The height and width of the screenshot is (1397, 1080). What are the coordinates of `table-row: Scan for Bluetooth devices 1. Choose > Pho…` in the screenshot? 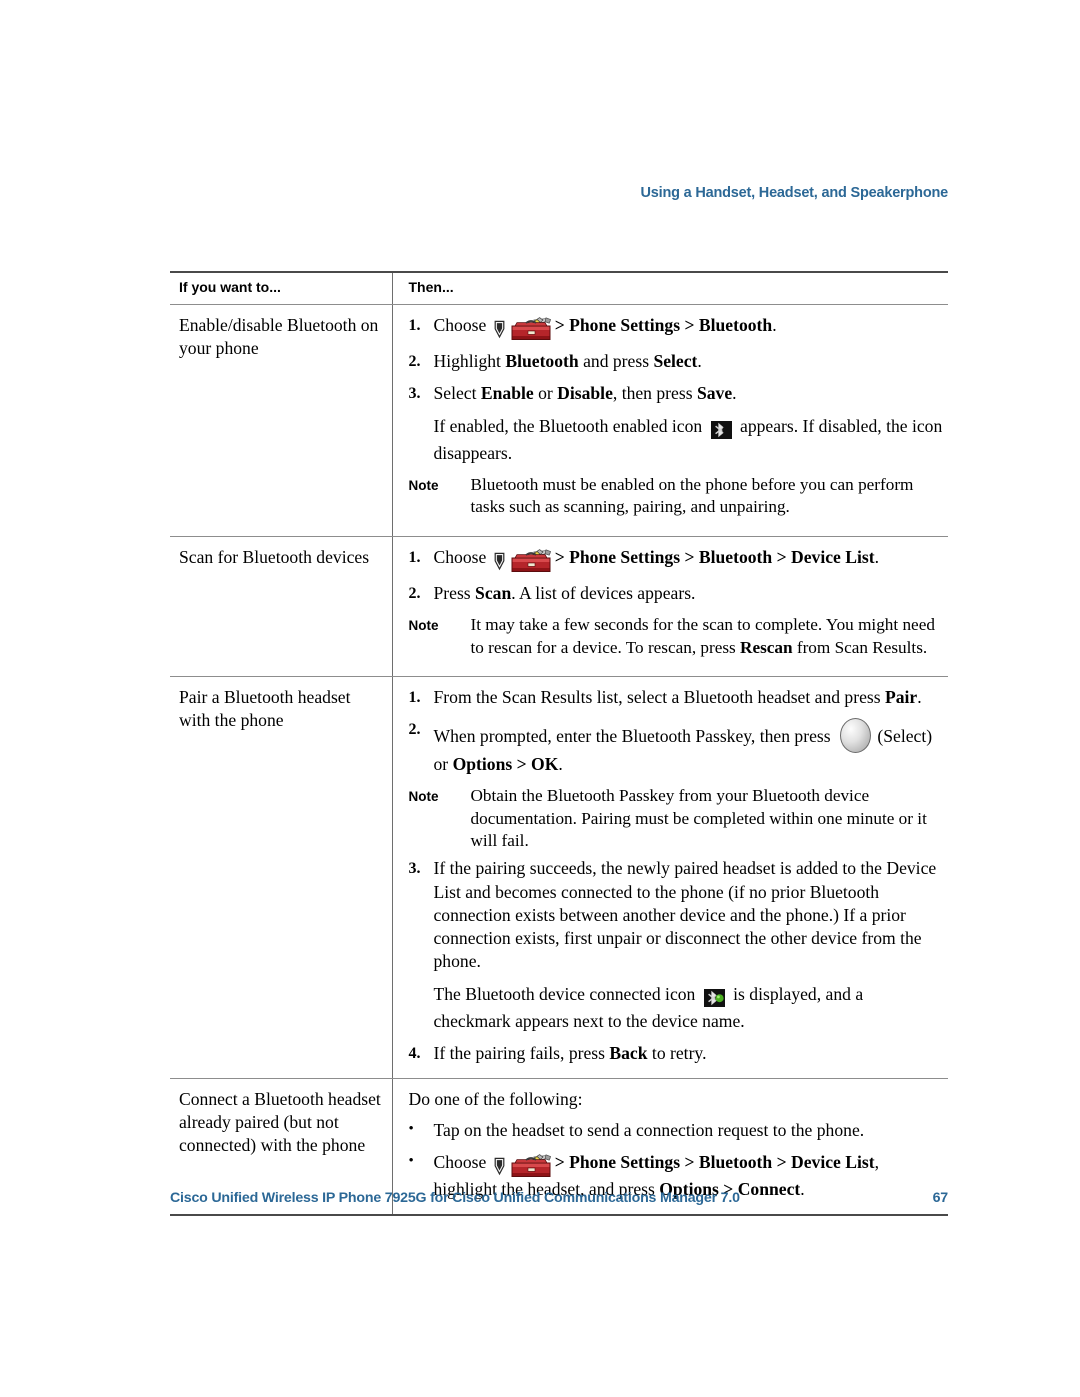 It's located at (559, 606).